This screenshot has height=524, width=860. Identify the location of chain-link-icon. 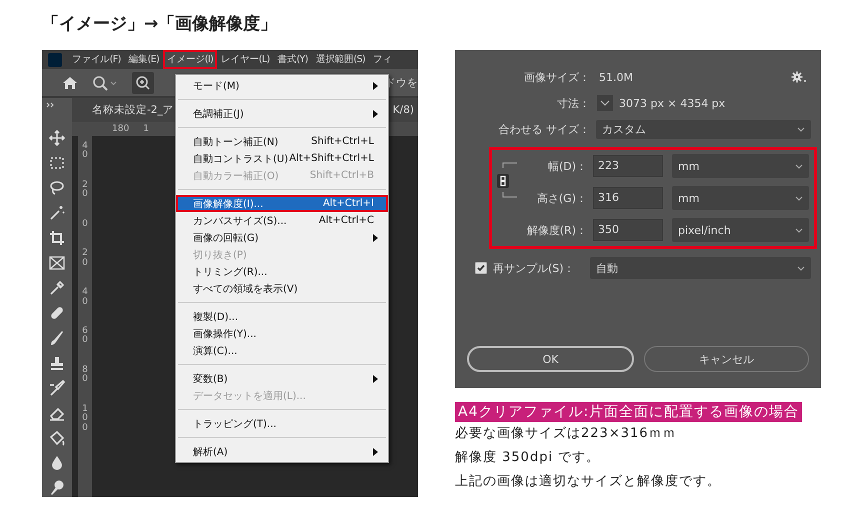
(507, 180).